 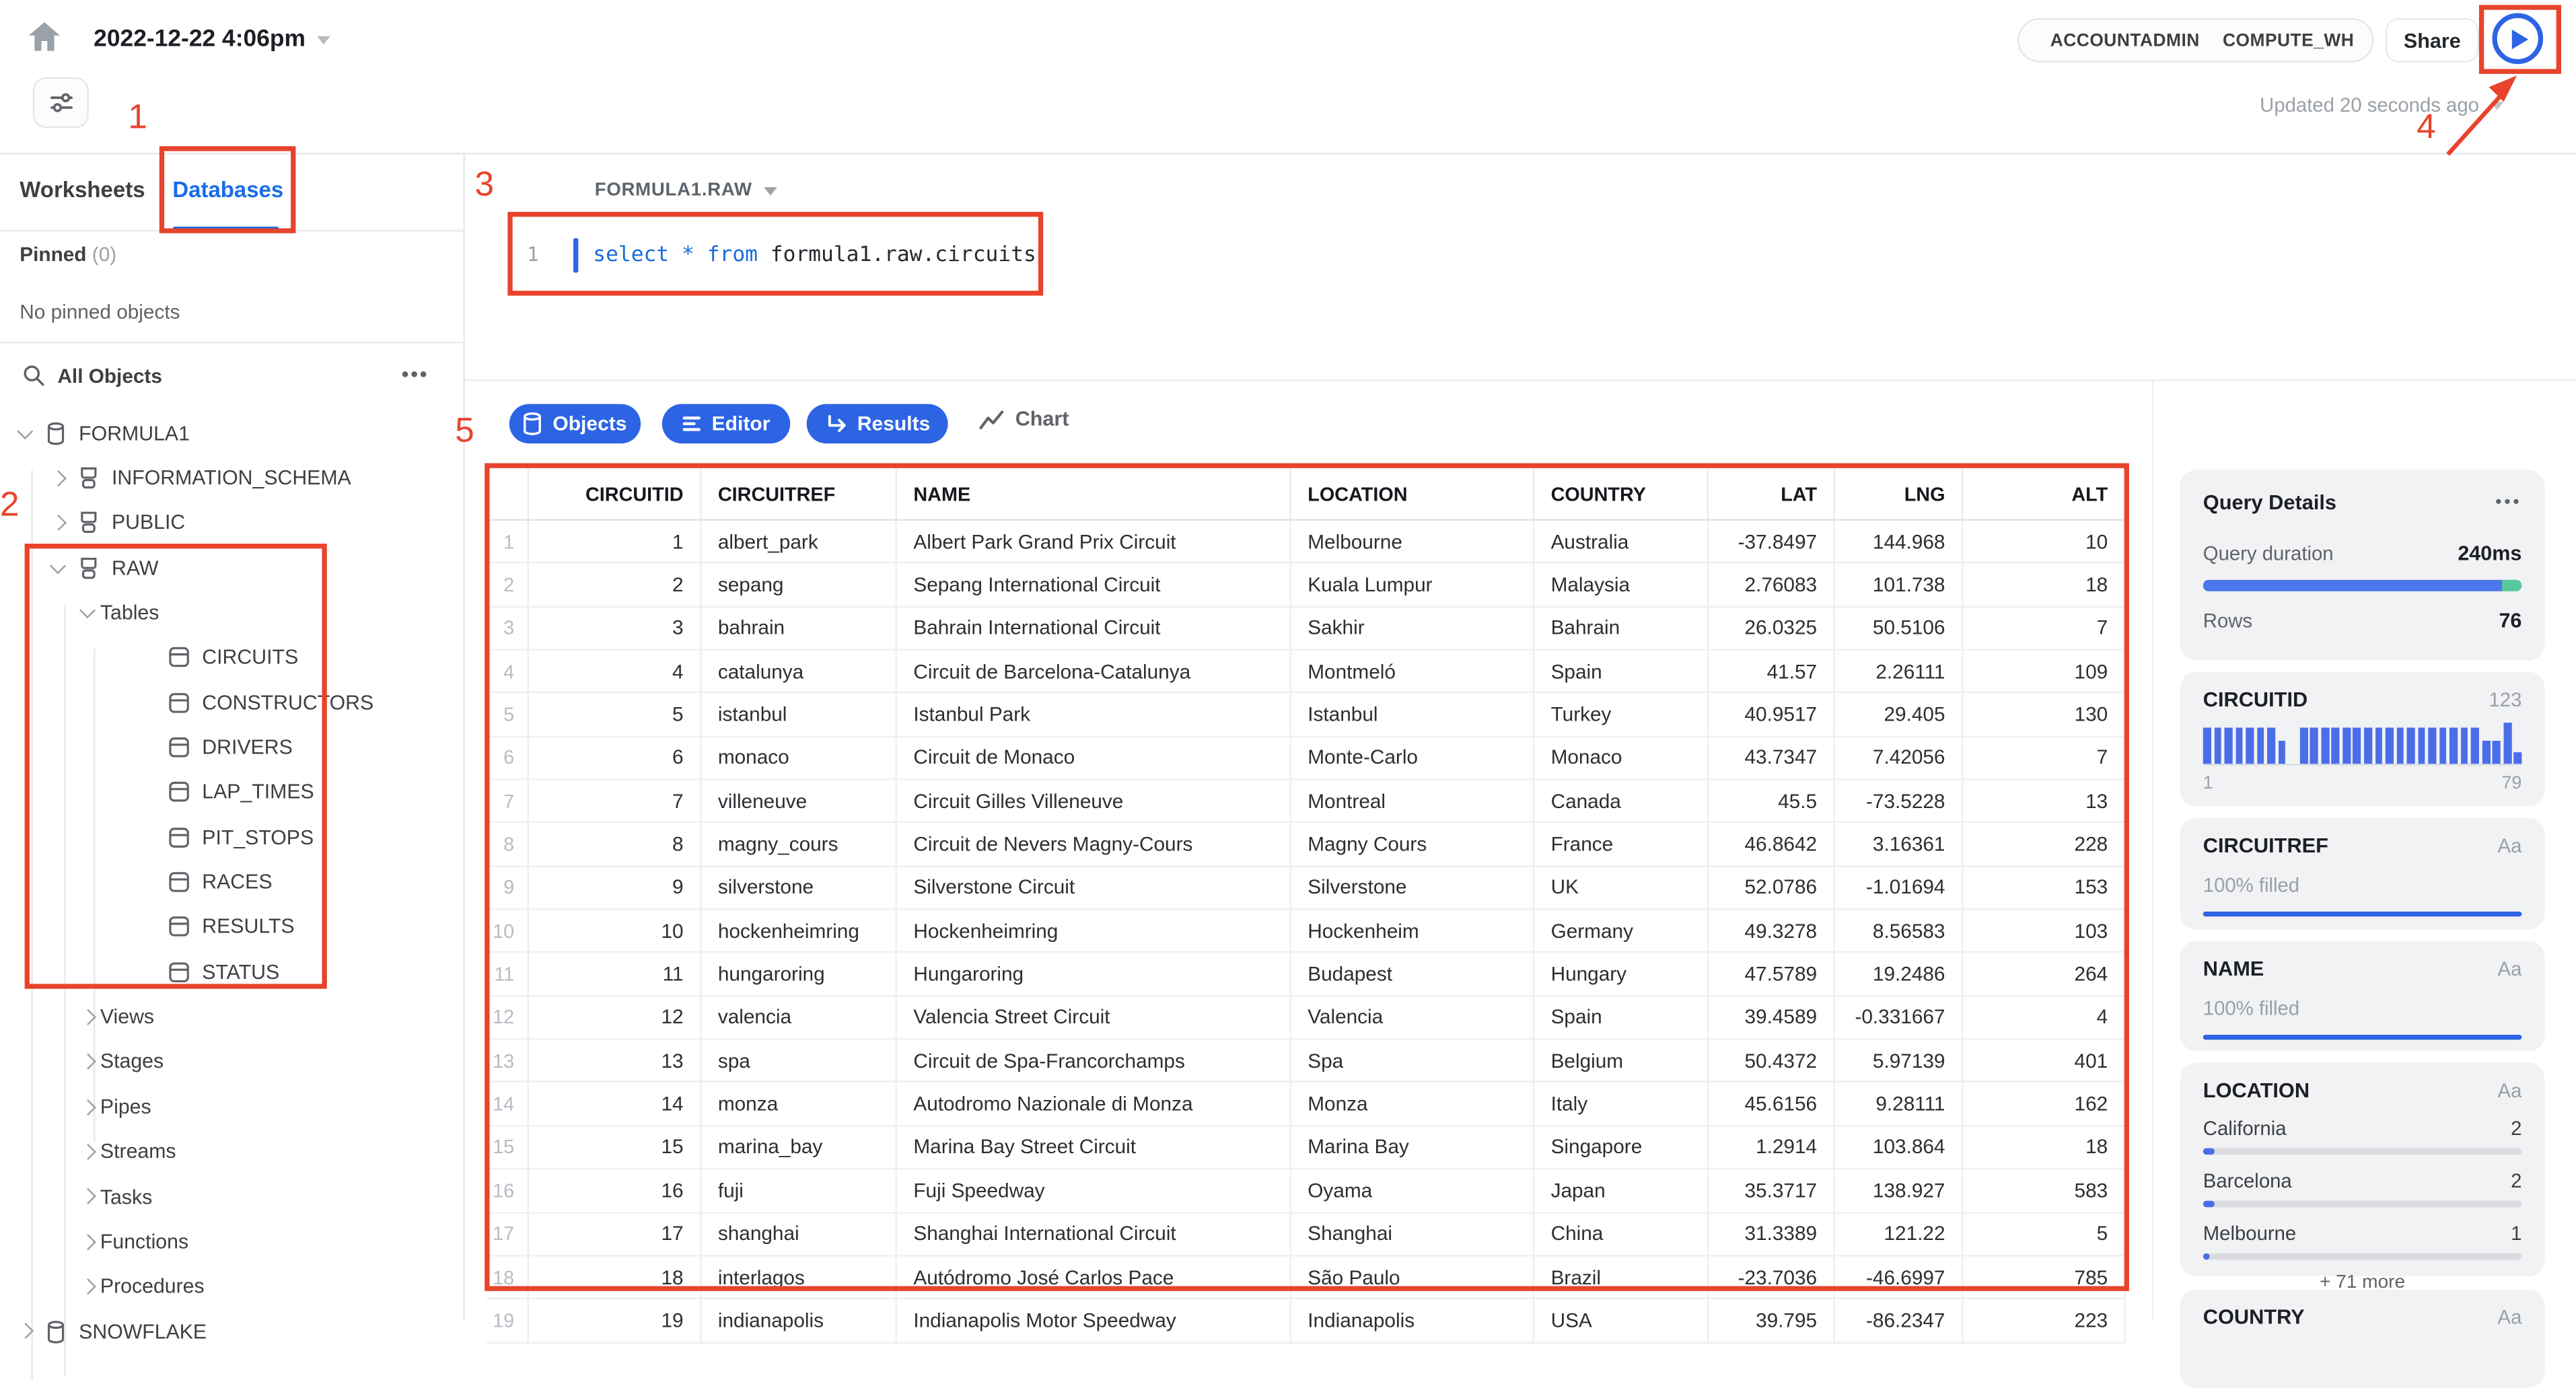 What do you see at coordinates (1094, 541) in the screenshot?
I see `table-cell: Albert Park Grand Prix Circuit` at bounding box center [1094, 541].